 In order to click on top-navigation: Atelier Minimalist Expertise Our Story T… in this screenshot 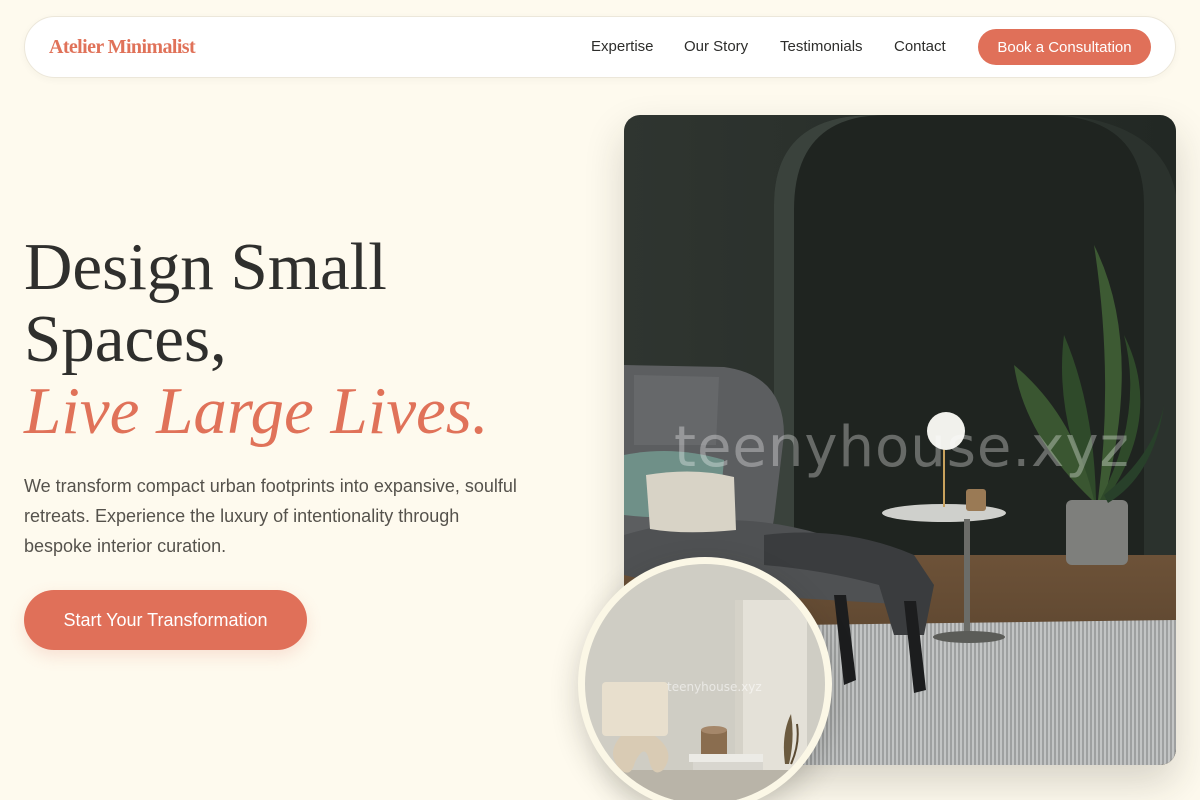, I will do `click(600, 47)`.